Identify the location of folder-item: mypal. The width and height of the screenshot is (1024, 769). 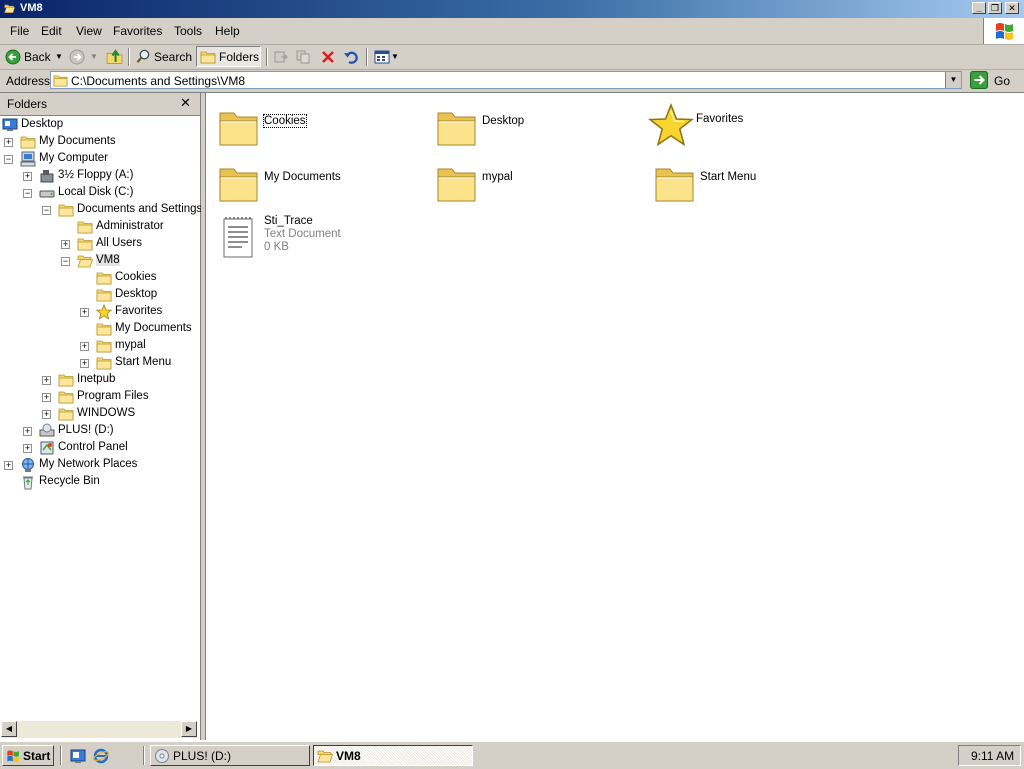
(534, 186).